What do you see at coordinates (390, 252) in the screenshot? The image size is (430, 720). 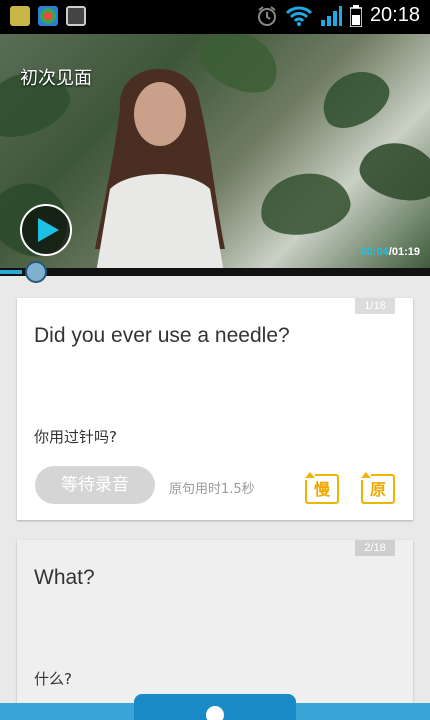 I see `video-time: 00:04/01:19` at bounding box center [390, 252].